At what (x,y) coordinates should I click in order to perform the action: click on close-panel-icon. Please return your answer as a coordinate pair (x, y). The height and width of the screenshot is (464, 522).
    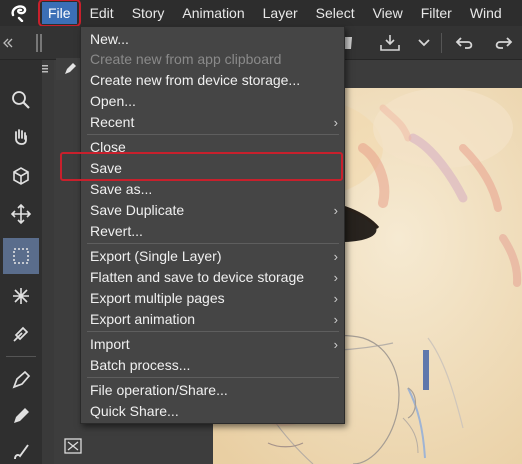
    Looking at the image, I should click on (73, 446).